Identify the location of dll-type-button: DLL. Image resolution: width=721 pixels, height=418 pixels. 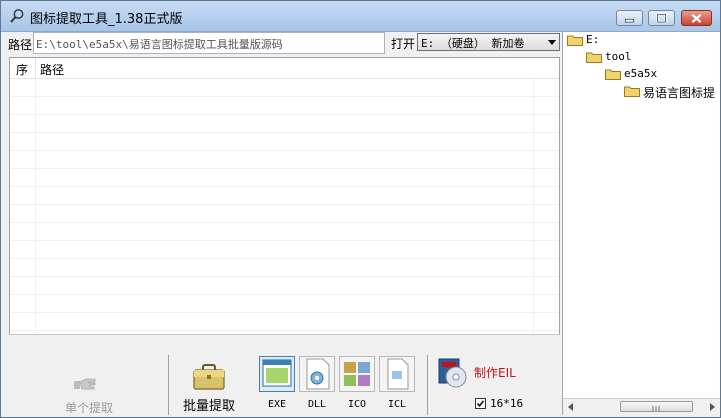
(317, 384).